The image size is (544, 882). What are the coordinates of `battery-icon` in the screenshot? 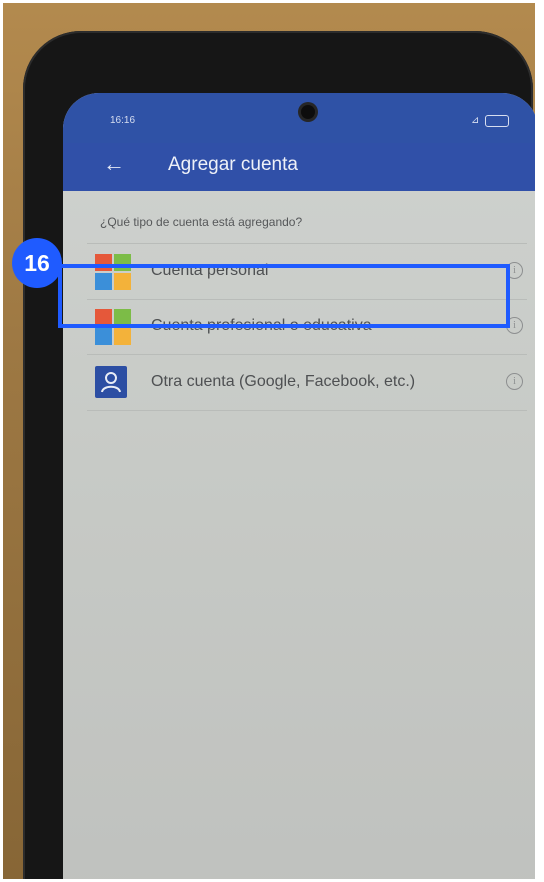 It's located at (497, 121).